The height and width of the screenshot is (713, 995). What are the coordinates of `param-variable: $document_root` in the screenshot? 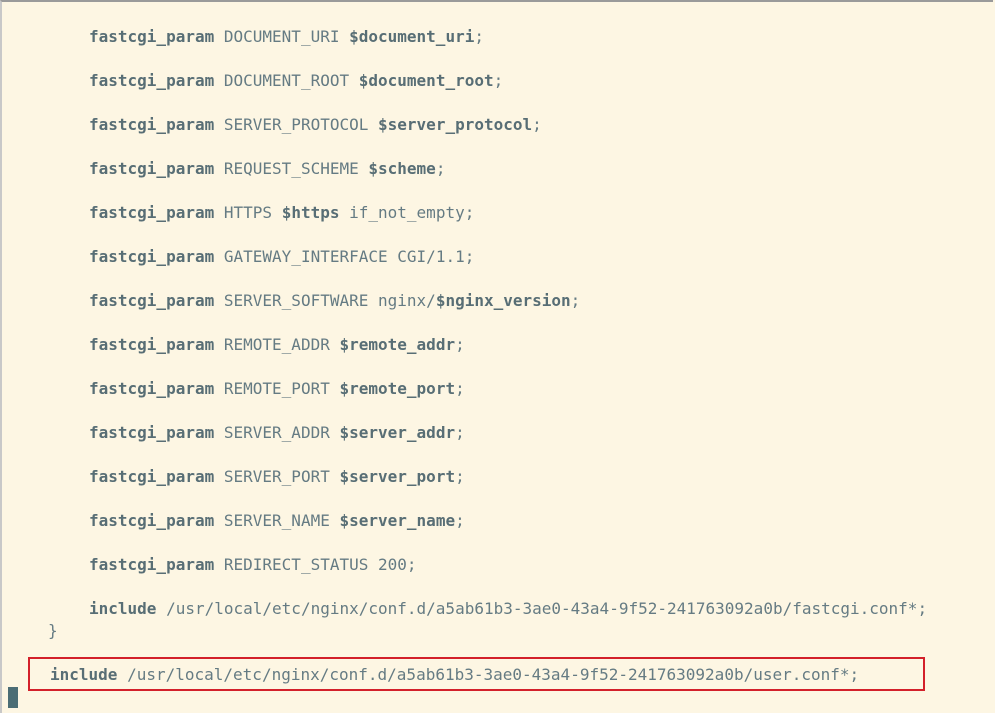 It's located at (426, 80).